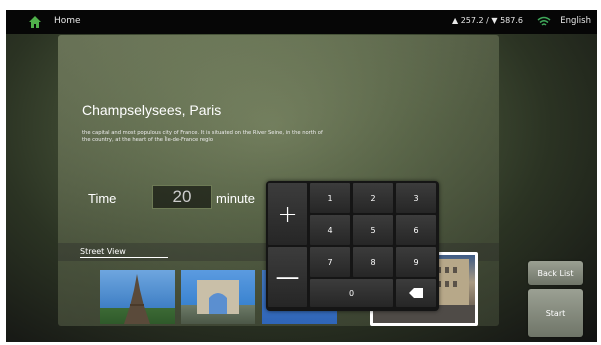 Image resolution: width=601 pixels, height=345 pixels. What do you see at coordinates (35, 22) in the screenshot?
I see `home-icon` at bounding box center [35, 22].